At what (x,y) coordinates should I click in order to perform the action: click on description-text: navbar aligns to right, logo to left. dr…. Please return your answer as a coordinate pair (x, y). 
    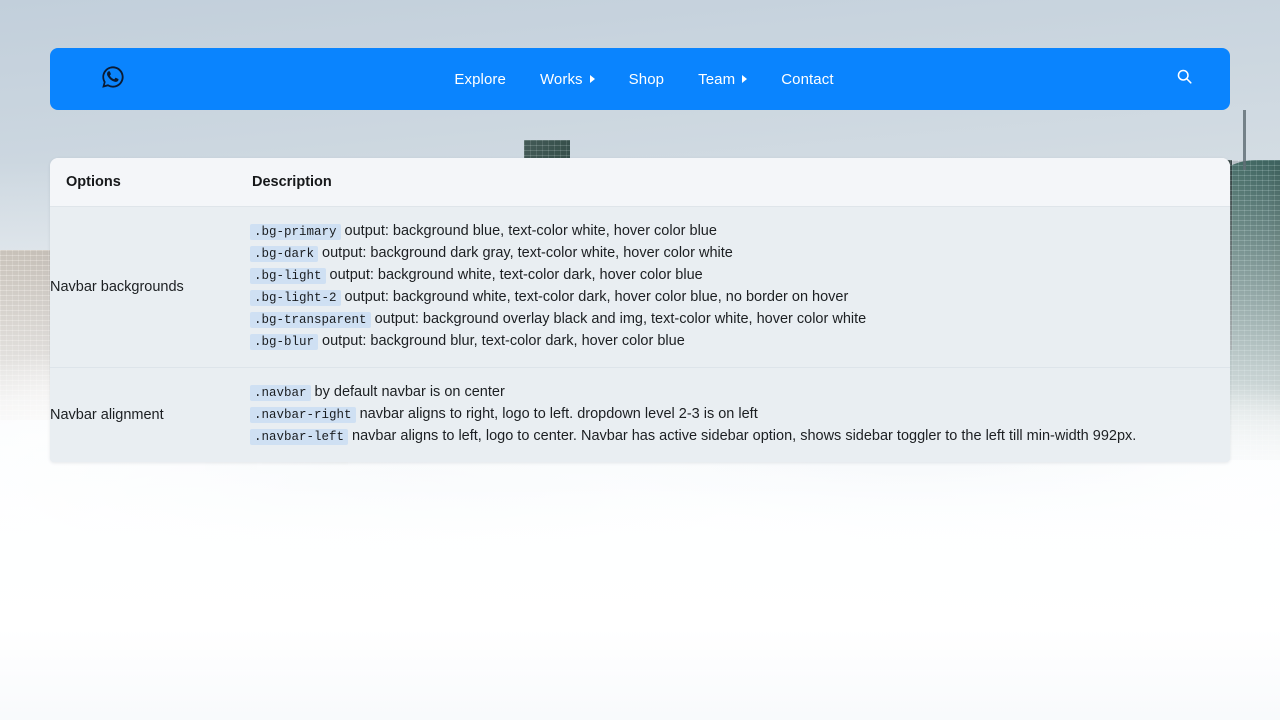
    Looking at the image, I should click on (558, 414).